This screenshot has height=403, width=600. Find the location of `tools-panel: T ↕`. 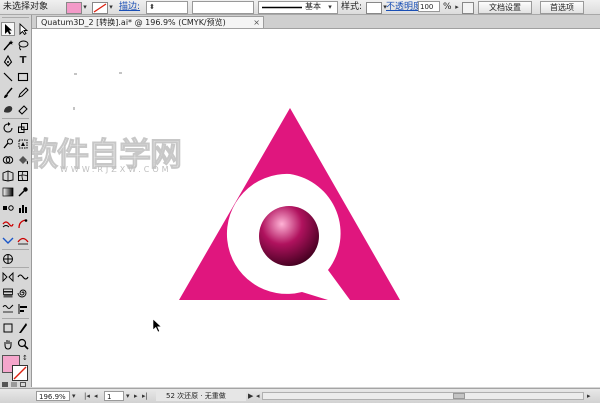

tools-panel: T ↕ is located at coordinates (16, 201).